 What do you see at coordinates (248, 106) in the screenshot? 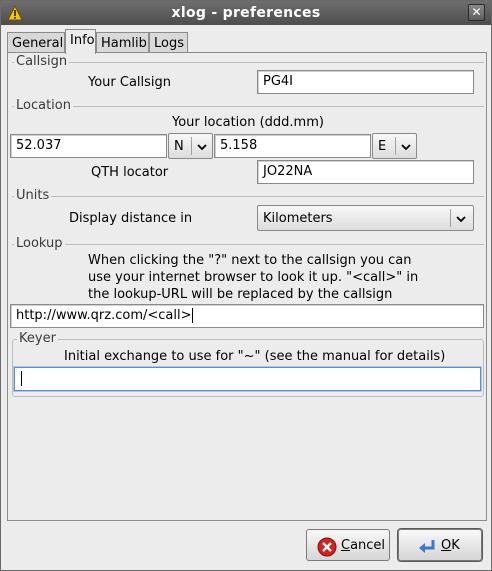
I see `location-group: Location` at bounding box center [248, 106].